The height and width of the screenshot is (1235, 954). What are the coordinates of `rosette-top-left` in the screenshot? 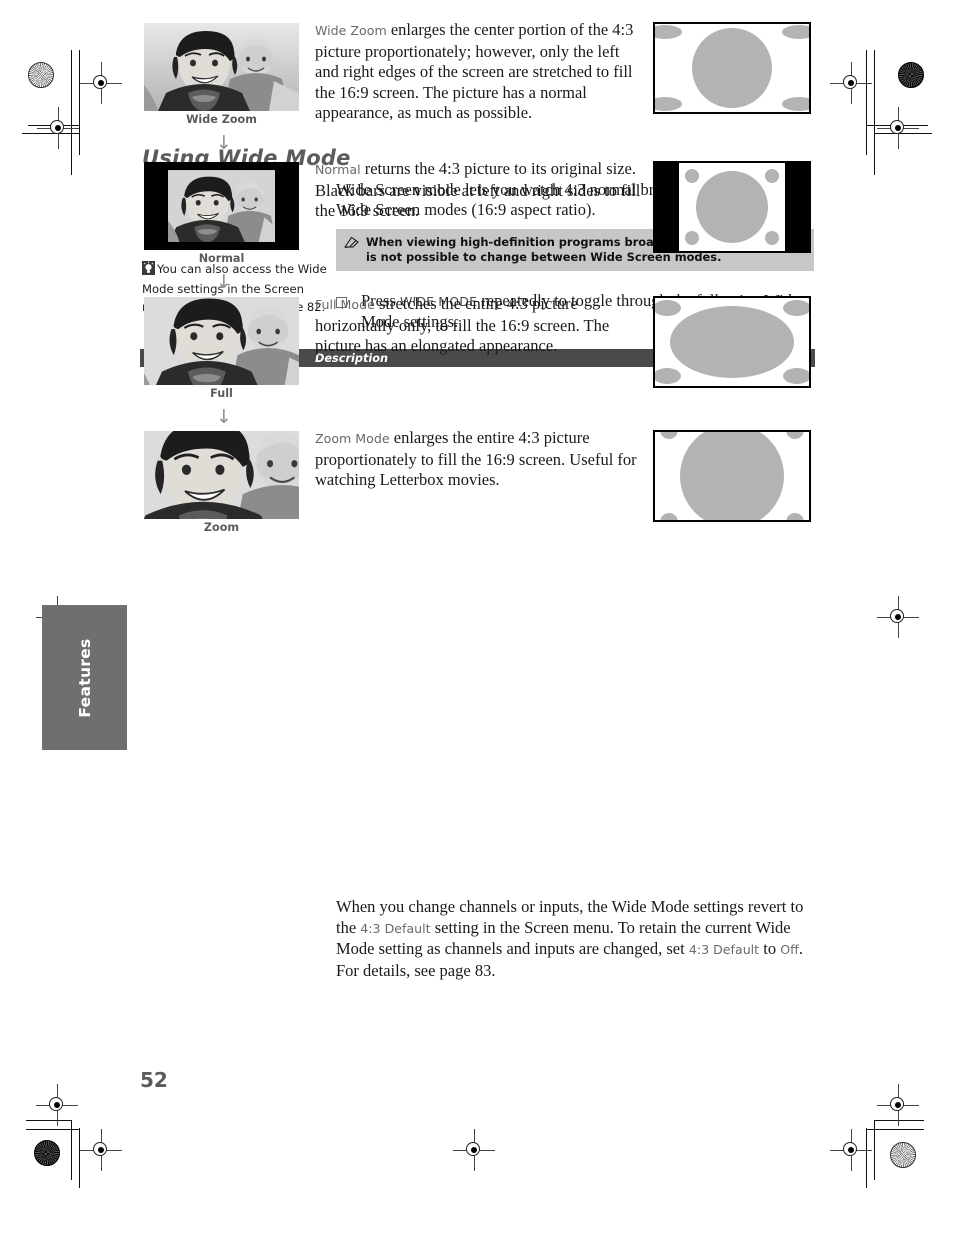 It's located at (41, 75).